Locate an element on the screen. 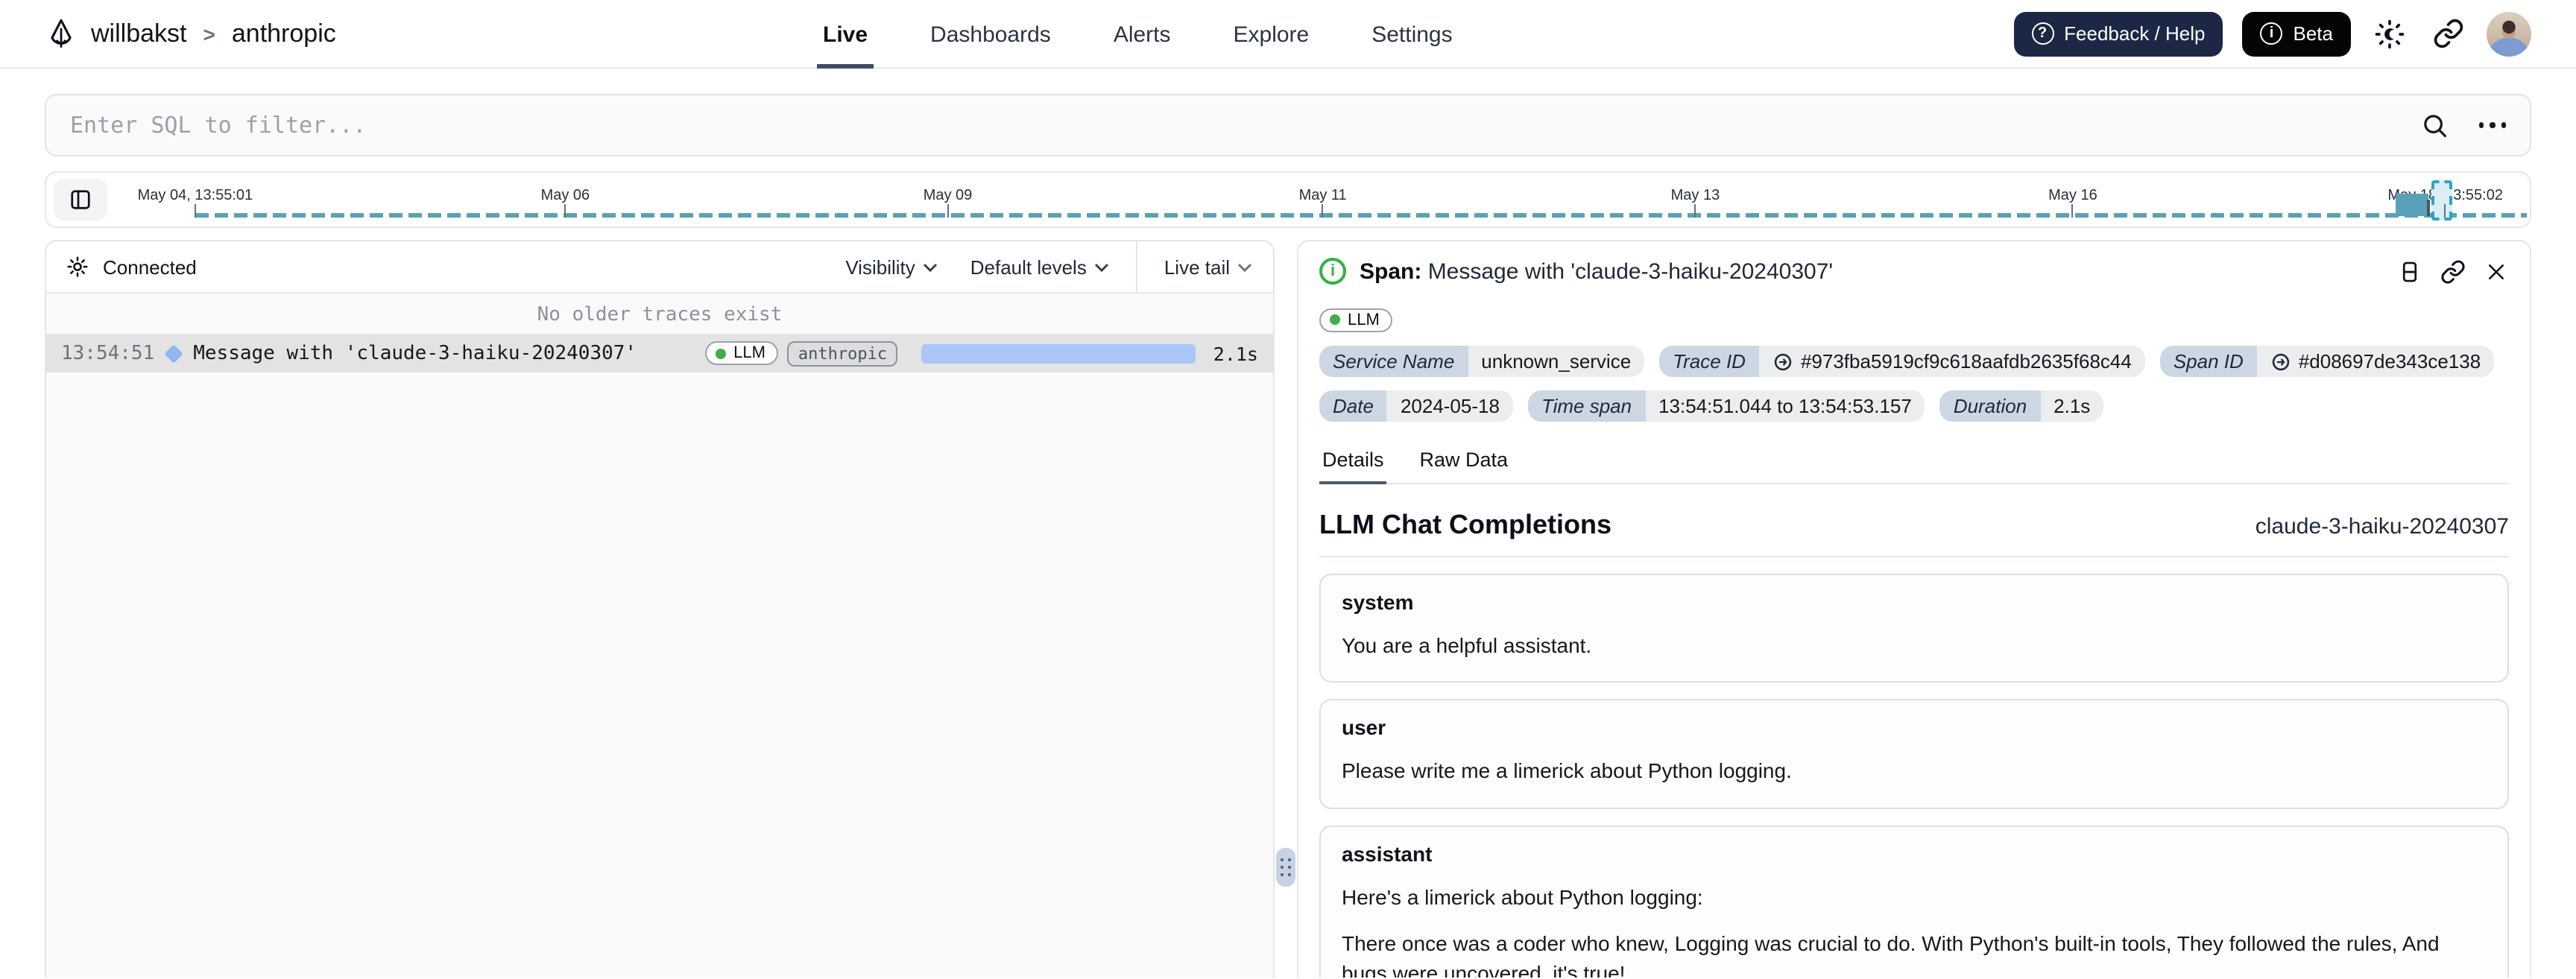 The width and height of the screenshot is (2576, 979). time-span-value: 13:54:51.044 to 13:54:53.157 is located at coordinates (1785, 406).